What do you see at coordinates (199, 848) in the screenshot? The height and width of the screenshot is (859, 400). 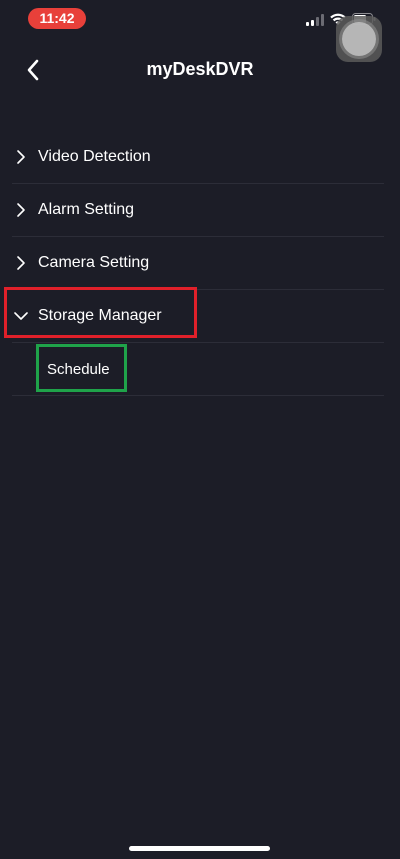 I see `home-indicator` at bounding box center [199, 848].